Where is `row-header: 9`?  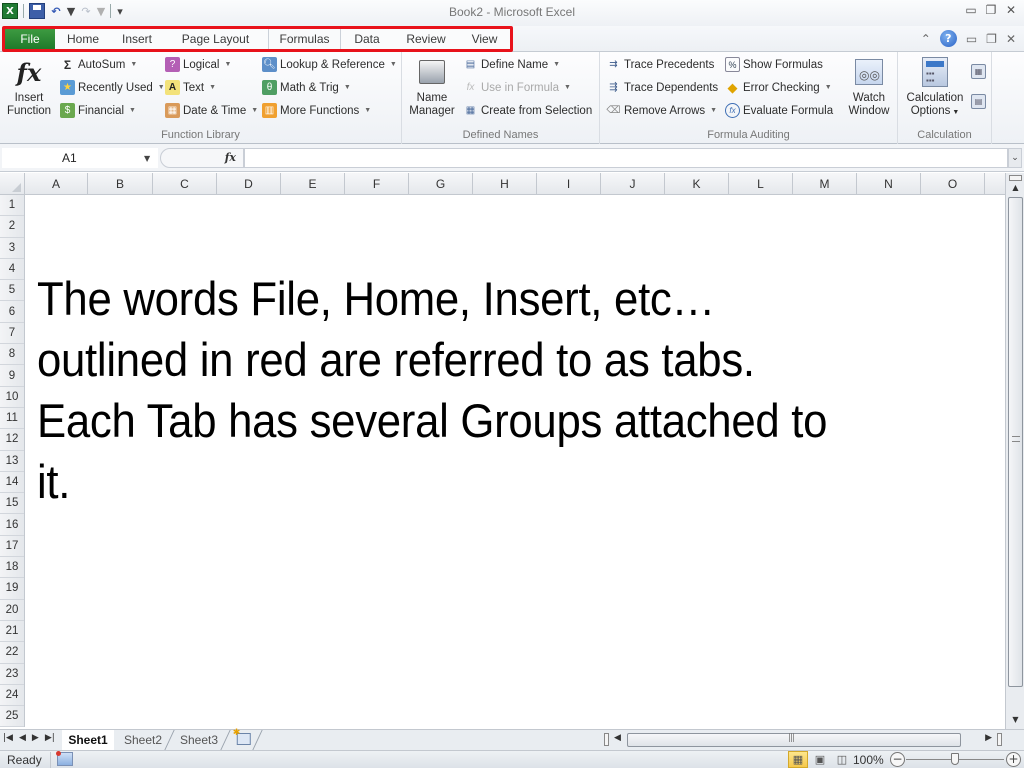 row-header: 9 is located at coordinates (12, 376).